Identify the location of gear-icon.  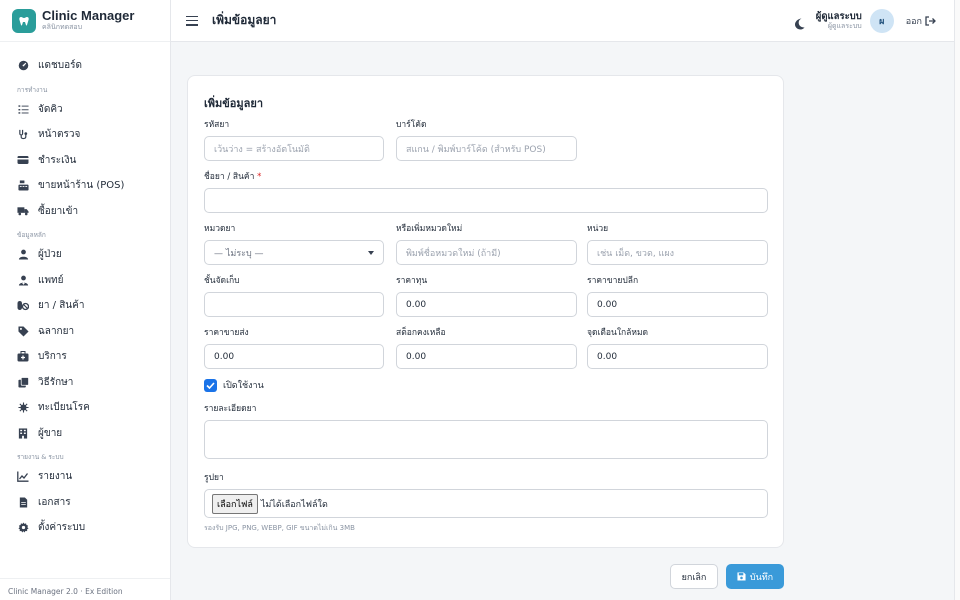
(23, 528).